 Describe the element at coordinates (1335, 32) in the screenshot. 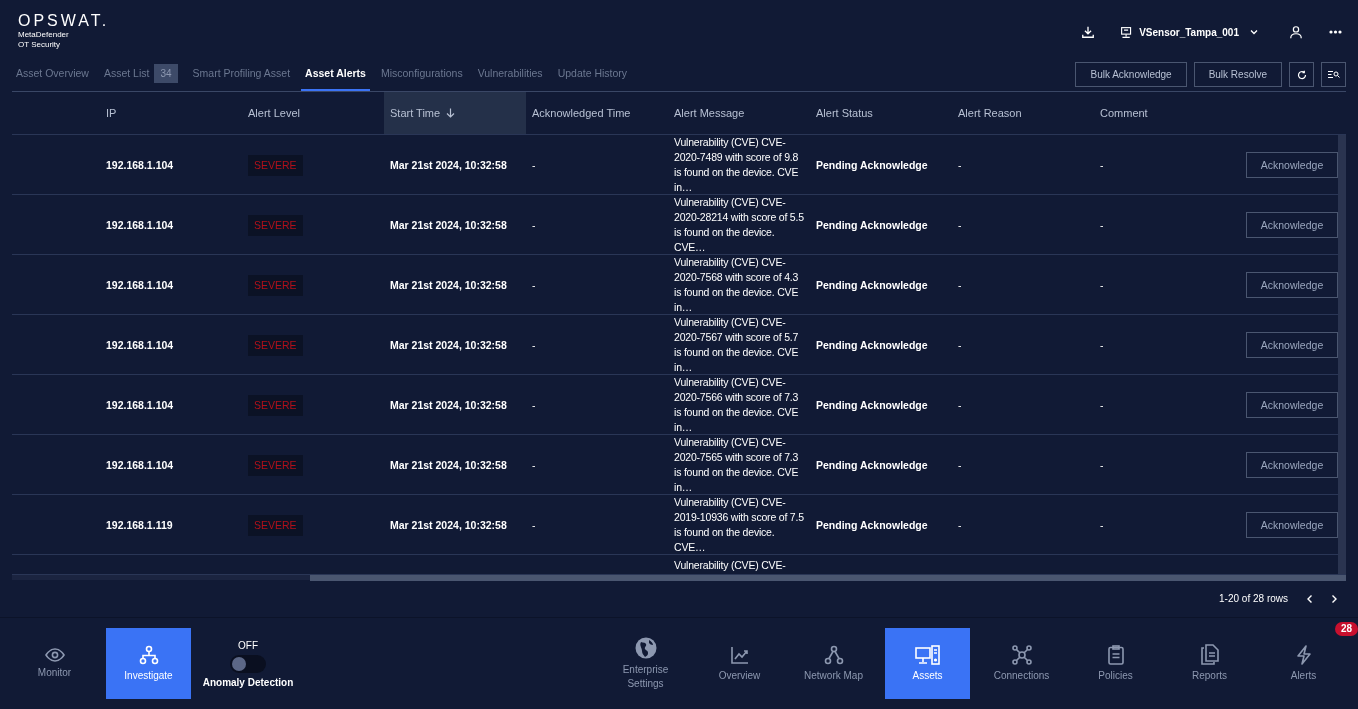

I see `more-icon` at that location.